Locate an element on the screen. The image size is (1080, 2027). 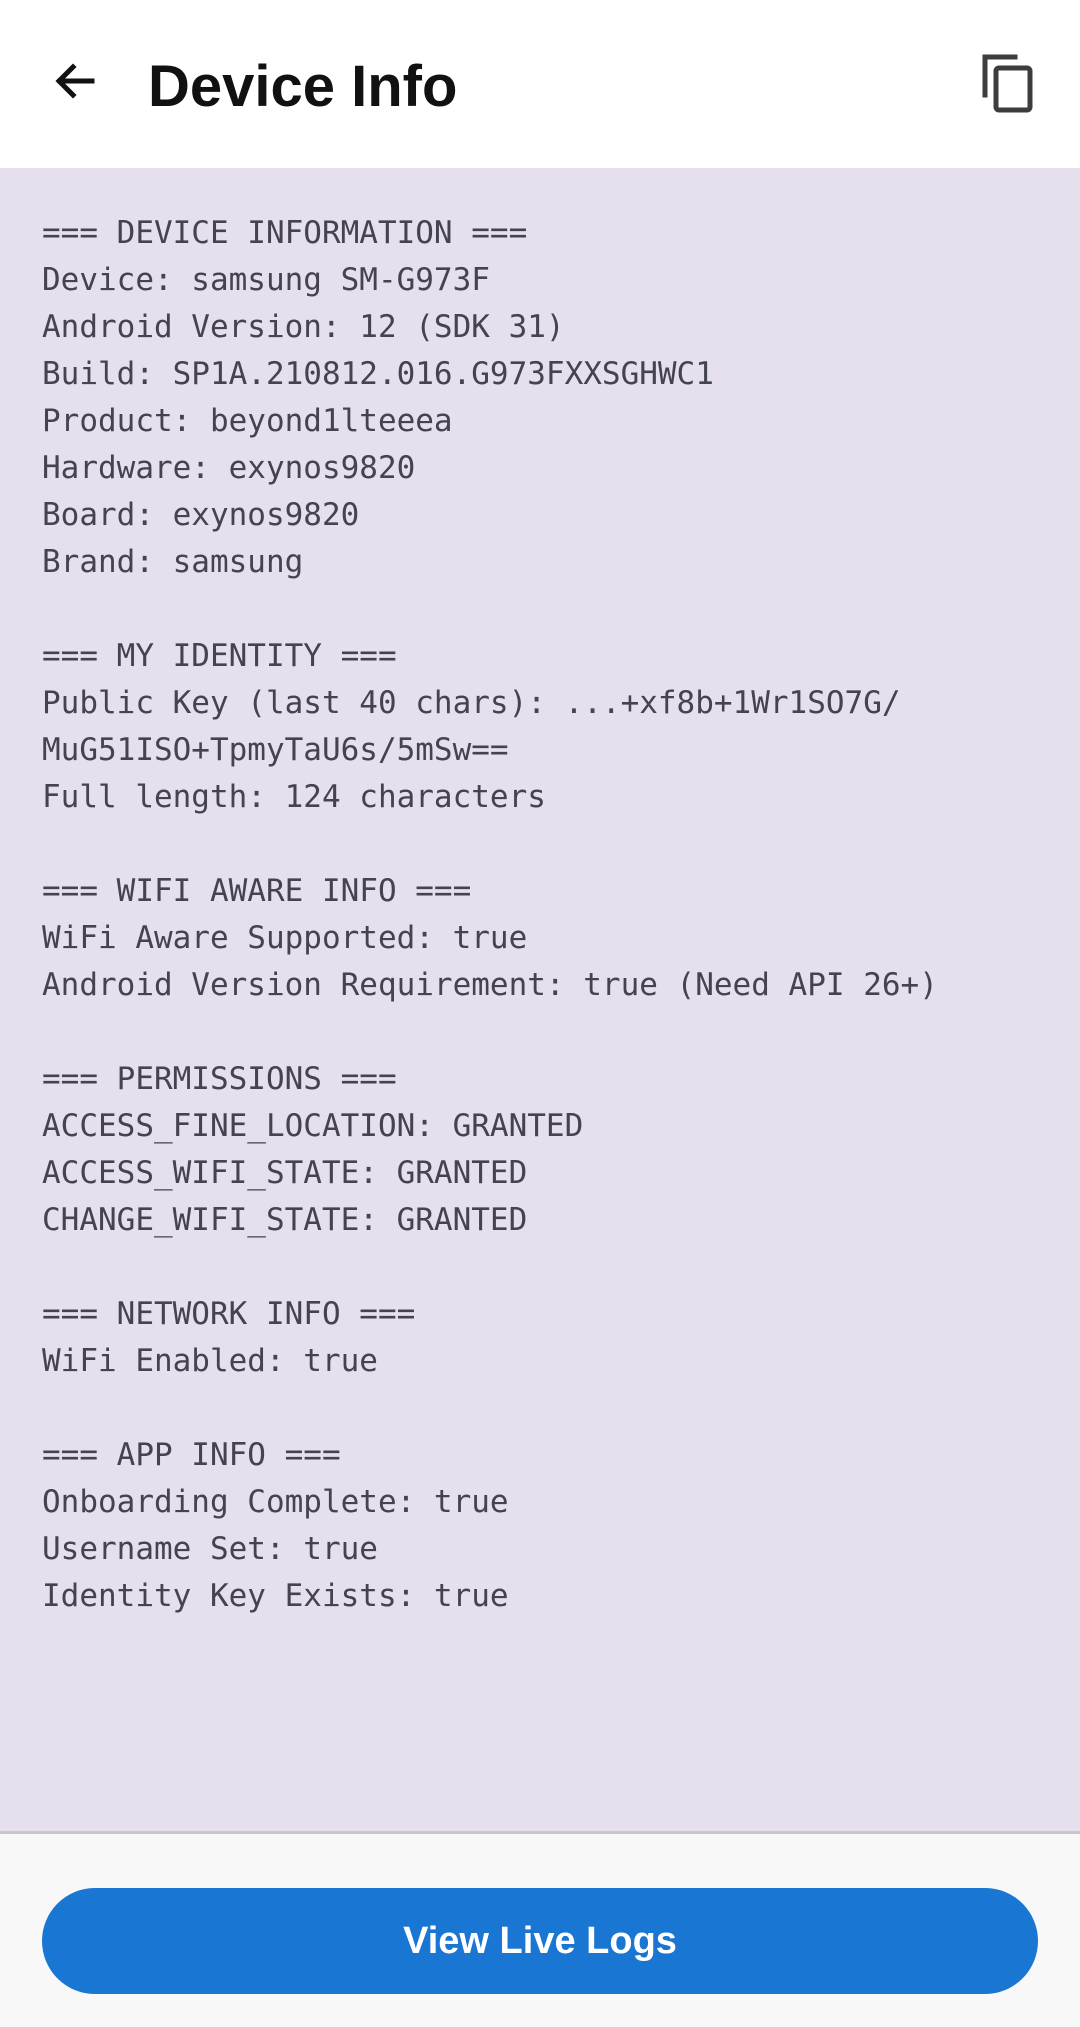
info-line: Hardware: exynos9820 is located at coordinates (229, 468).